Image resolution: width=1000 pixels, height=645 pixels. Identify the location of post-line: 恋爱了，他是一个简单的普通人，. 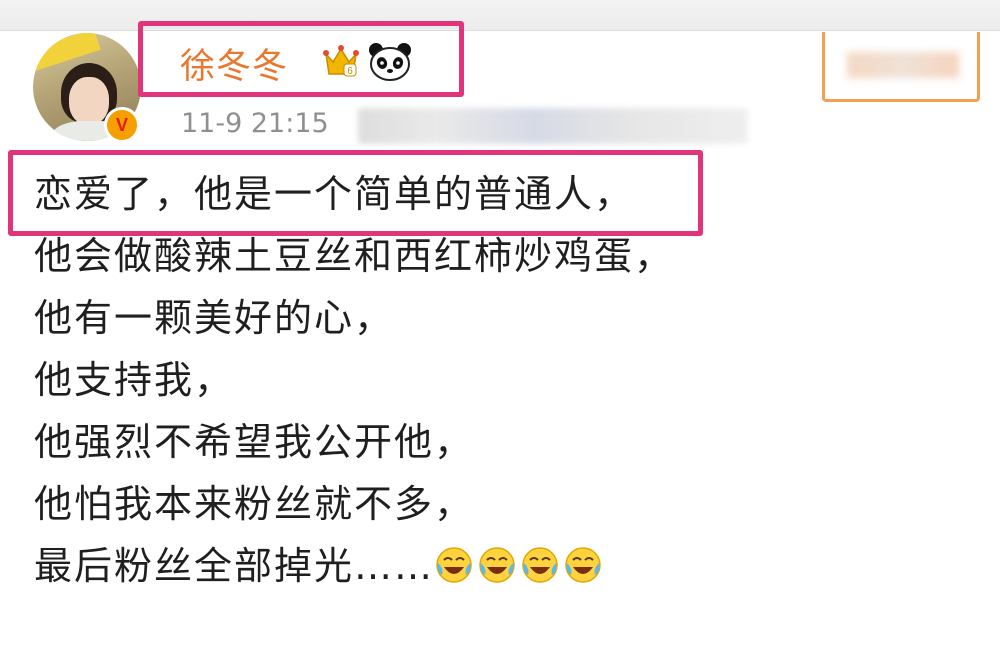
(334, 194).